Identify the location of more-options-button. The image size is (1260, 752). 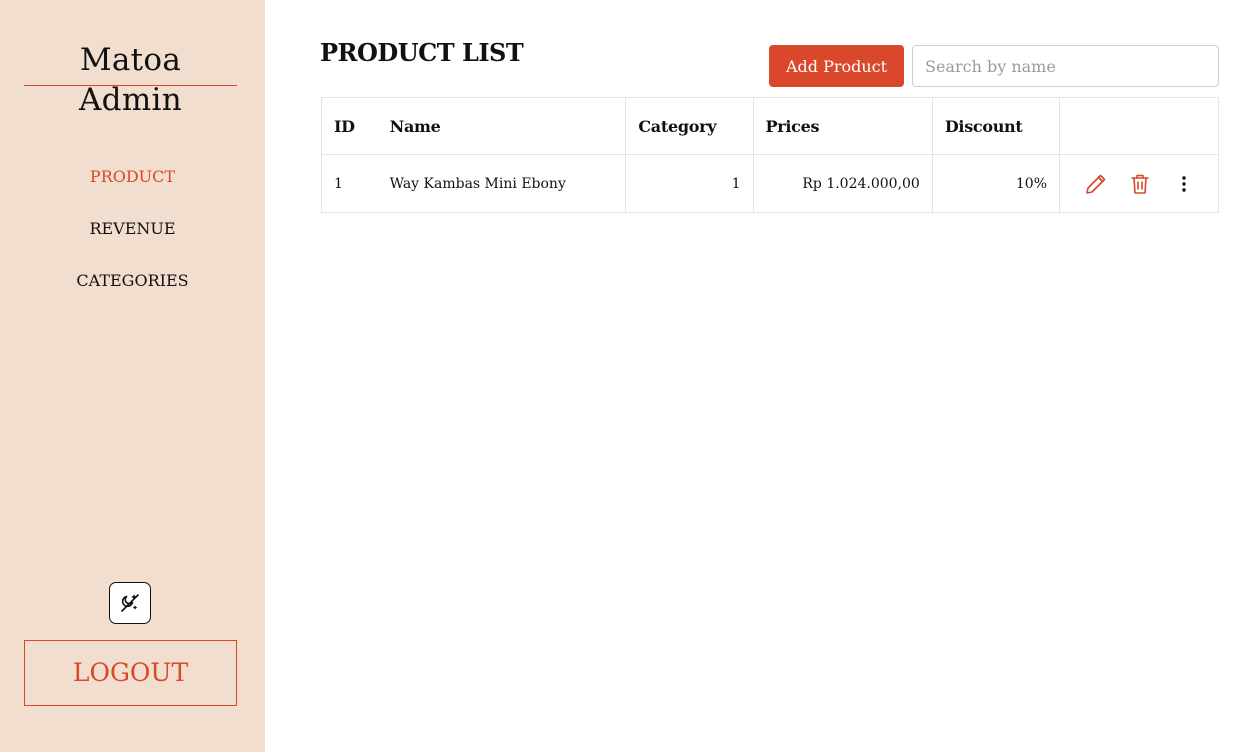
(1184, 184).